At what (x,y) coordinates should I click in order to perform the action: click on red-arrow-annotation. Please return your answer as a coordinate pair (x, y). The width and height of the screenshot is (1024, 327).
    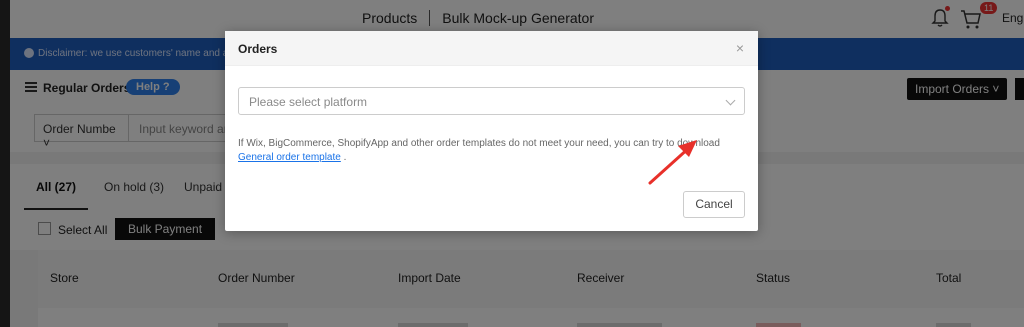
    Looking at the image, I should click on (672, 162).